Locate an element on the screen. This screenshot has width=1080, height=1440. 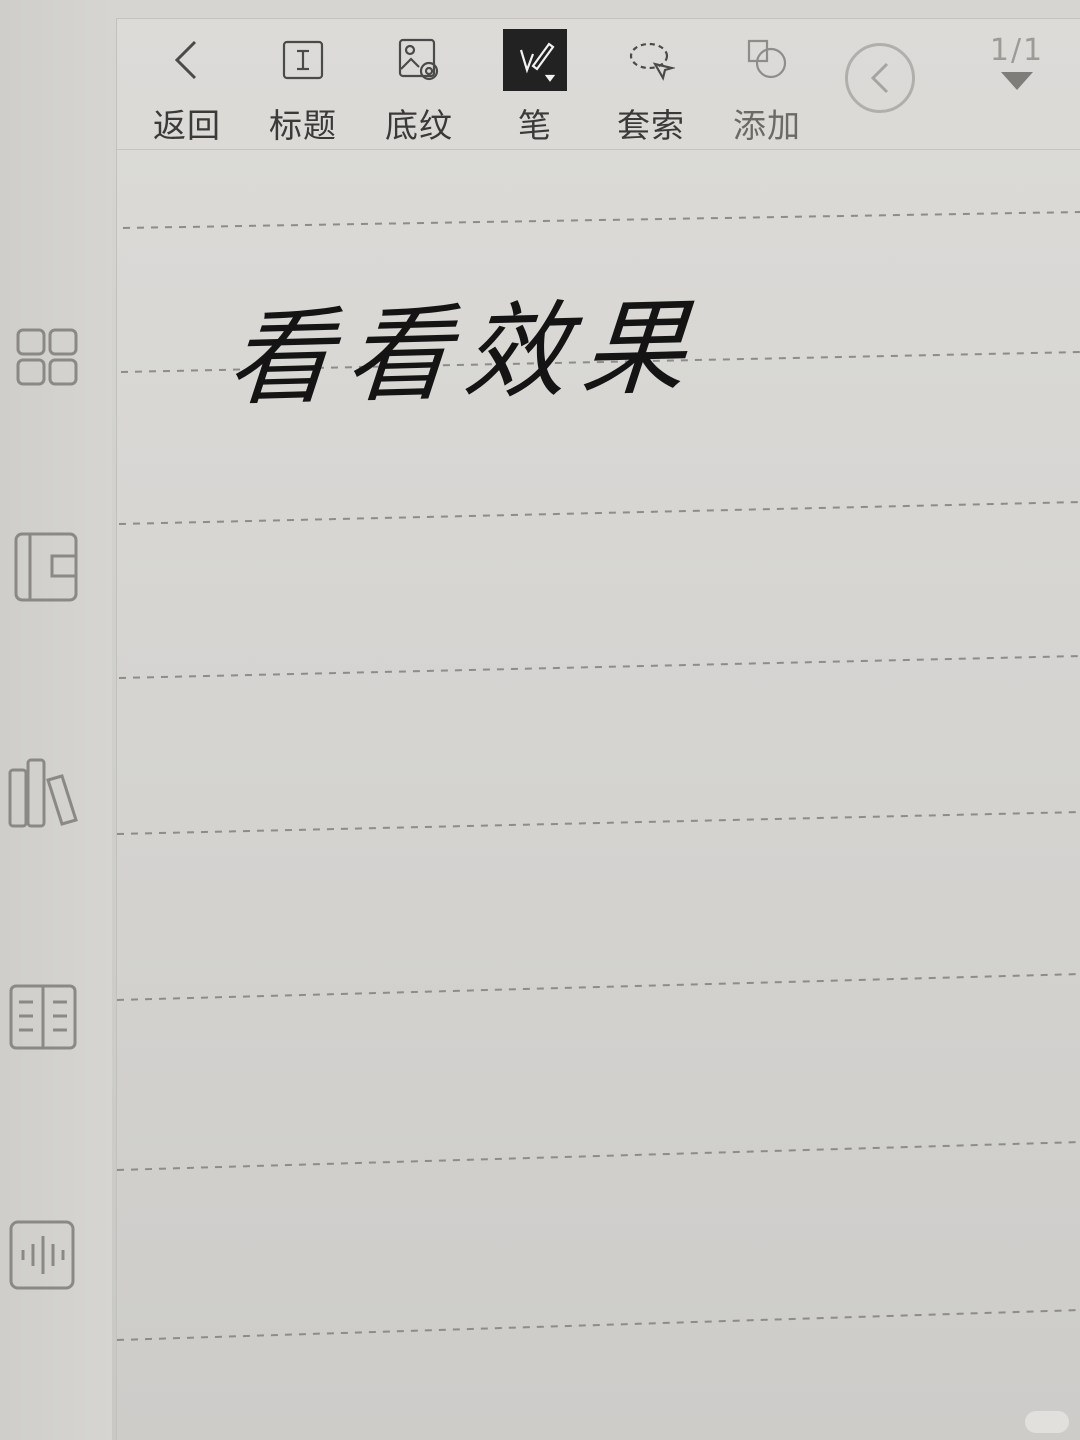
notebook-icon is located at coordinates (46, 567).